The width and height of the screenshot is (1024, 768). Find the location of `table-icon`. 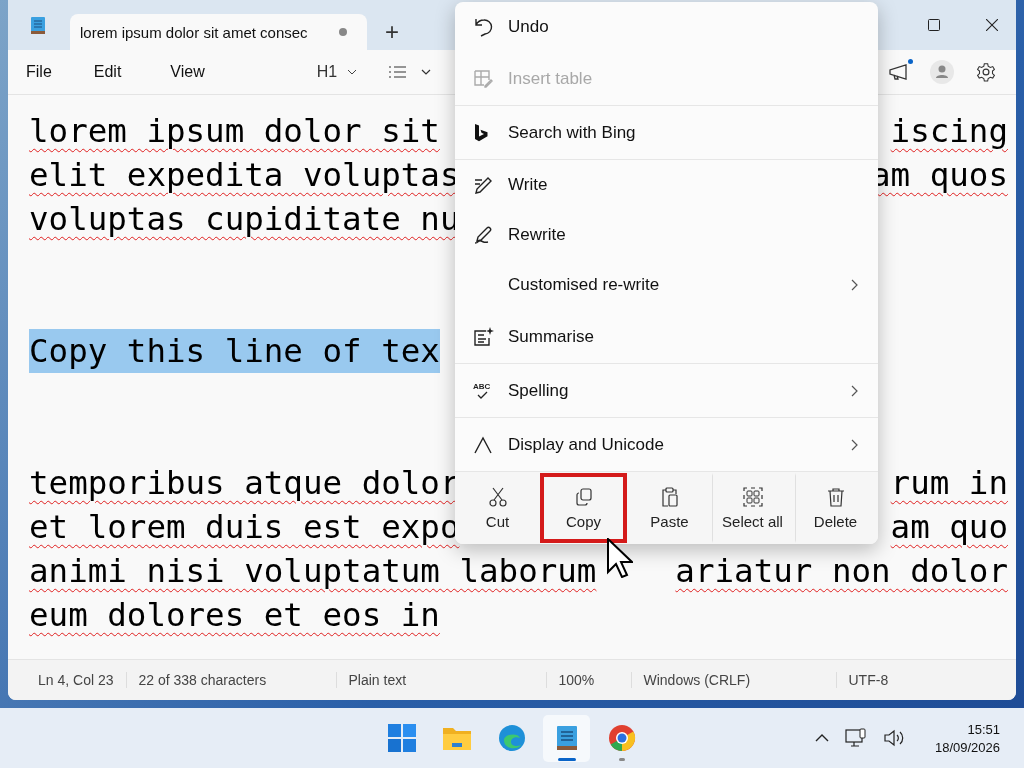

table-icon is located at coordinates (483, 78).